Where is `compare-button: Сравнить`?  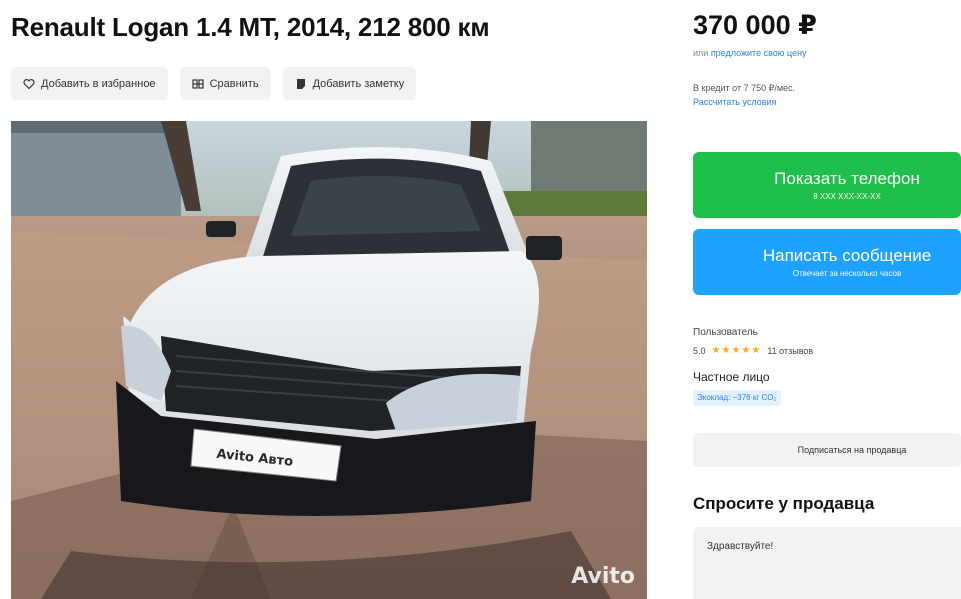
compare-button: Сравнить is located at coordinates (225, 83).